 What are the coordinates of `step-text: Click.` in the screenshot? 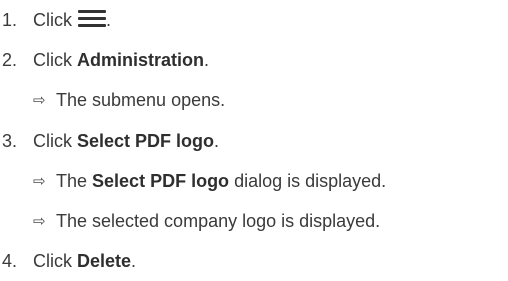 It's located at (72, 20).